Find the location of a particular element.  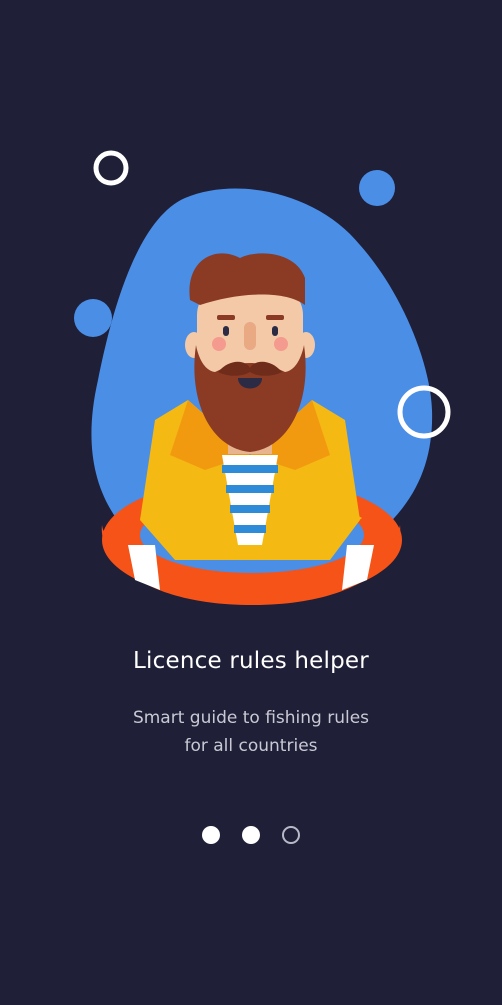

bubble-left is located at coordinates (93, 318).